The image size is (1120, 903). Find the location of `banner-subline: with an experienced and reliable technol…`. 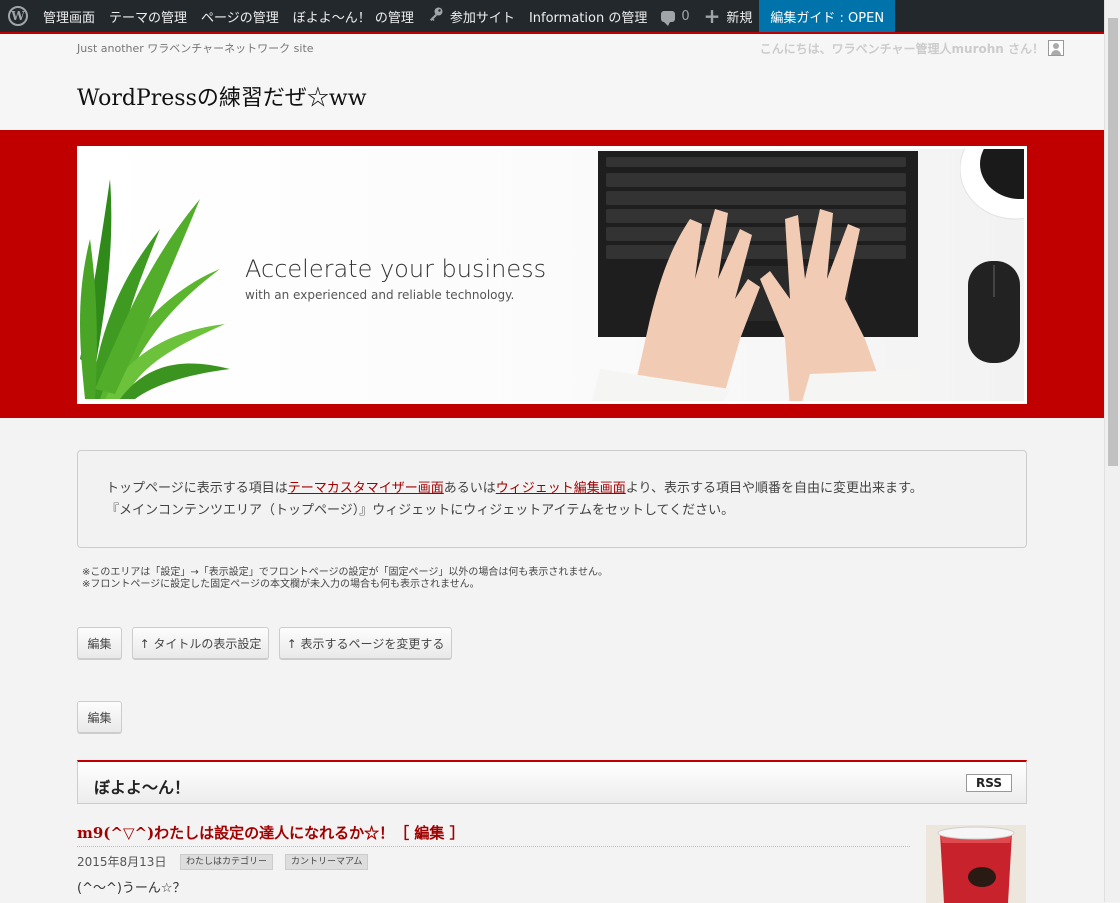

banner-subline: with an experienced and reliable technol… is located at coordinates (380, 295).